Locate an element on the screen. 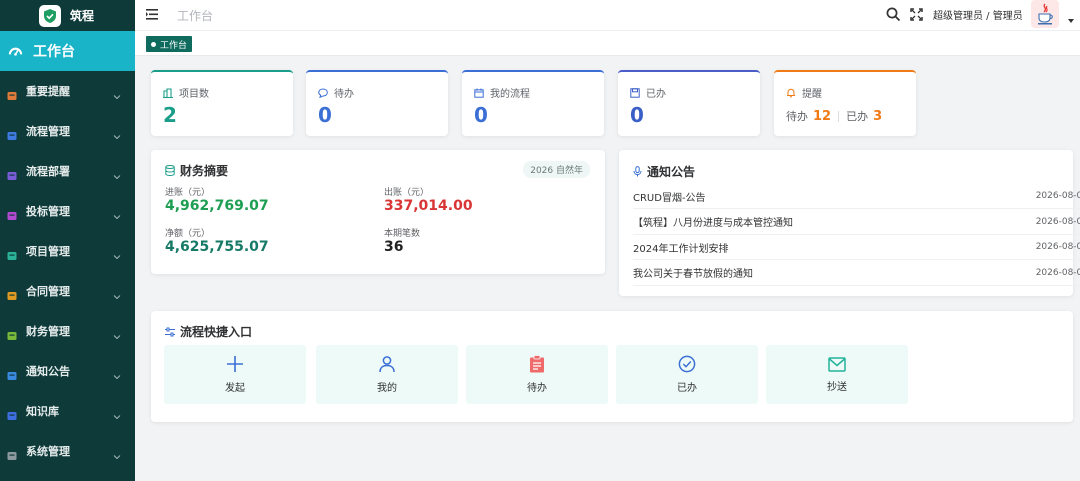  project-icon is located at coordinates (168, 92).